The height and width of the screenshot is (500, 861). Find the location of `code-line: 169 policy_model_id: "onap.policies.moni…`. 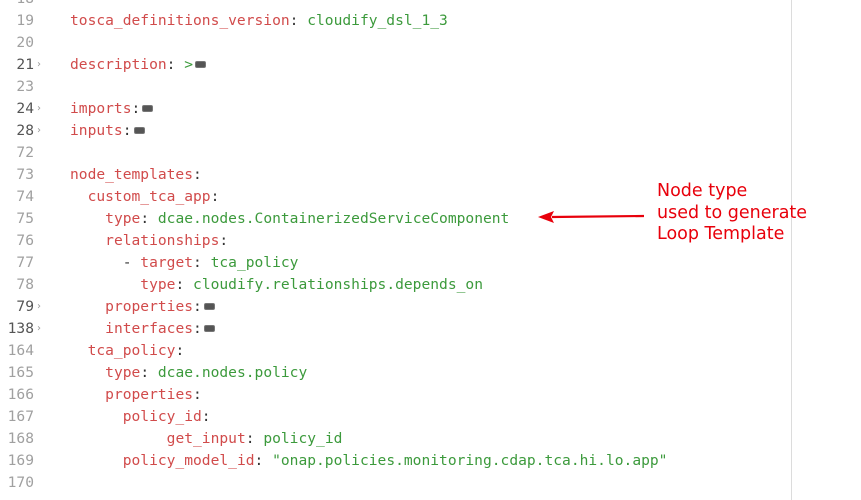

code-line: 169 policy_model_id: "onap.policies.moni… is located at coordinates (395, 461).